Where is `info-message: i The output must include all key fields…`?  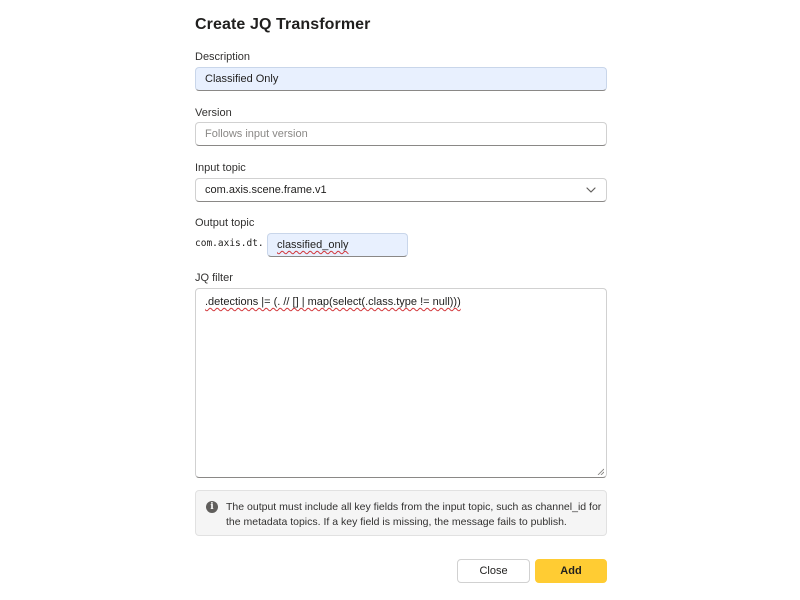
info-message: i The output must include all key fields… is located at coordinates (401, 513).